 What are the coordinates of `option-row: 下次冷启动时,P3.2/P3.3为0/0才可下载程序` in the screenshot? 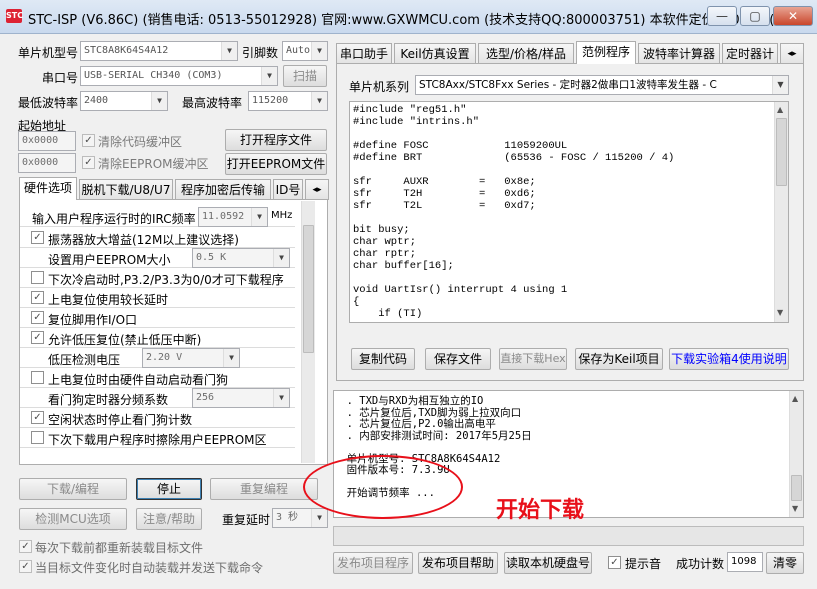 It's located at (157, 278).